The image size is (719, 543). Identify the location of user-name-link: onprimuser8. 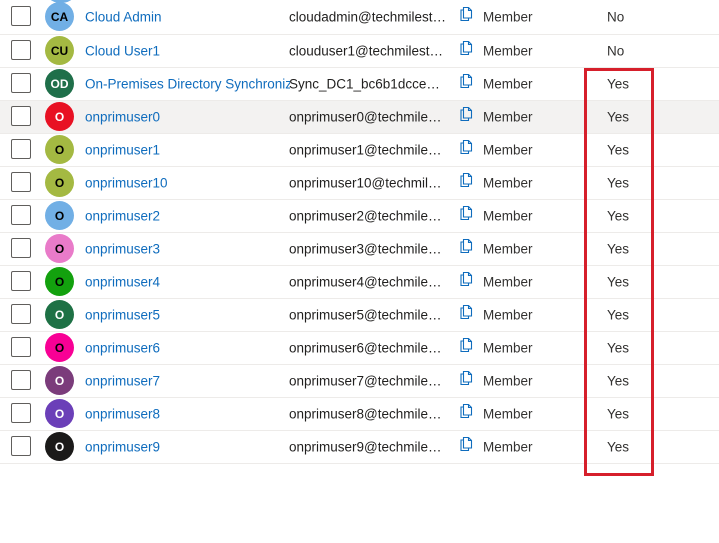
(187, 414).